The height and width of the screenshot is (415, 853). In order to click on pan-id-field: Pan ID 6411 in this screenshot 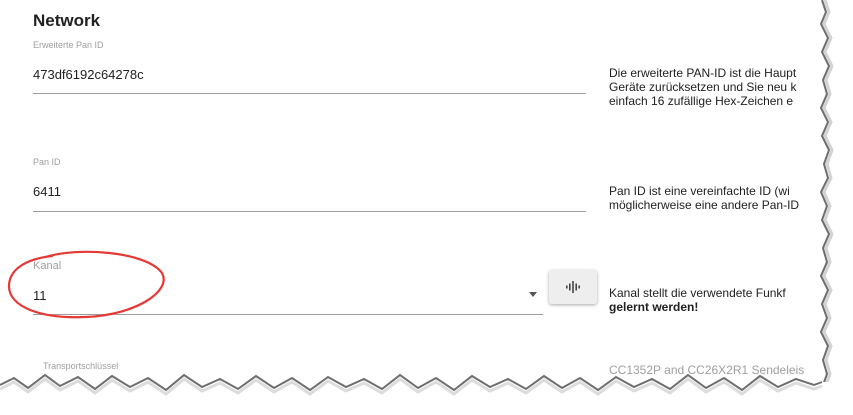, I will do `click(309, 185)`.